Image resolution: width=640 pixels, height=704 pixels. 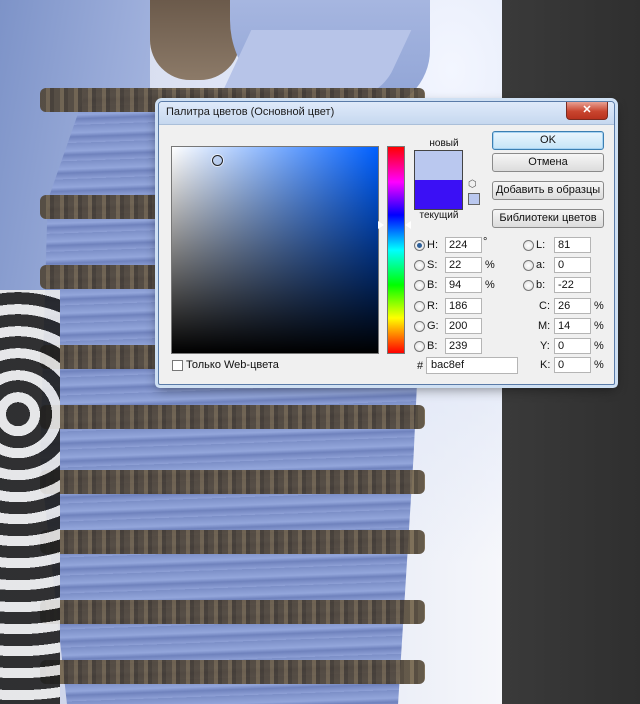 What do you see at coordinates (444, 143) in the screenshot?
I see `new-color-label: новый` at bounding box center [444, 143].